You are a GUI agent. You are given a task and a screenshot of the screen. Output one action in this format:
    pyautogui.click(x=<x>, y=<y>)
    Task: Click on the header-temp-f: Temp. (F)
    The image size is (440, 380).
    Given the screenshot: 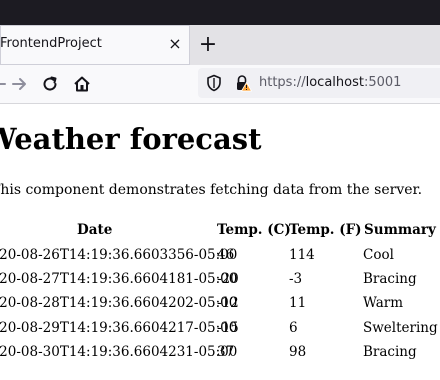 What is the action you would take?
    pyautogui.click(x=325, y=230)
    